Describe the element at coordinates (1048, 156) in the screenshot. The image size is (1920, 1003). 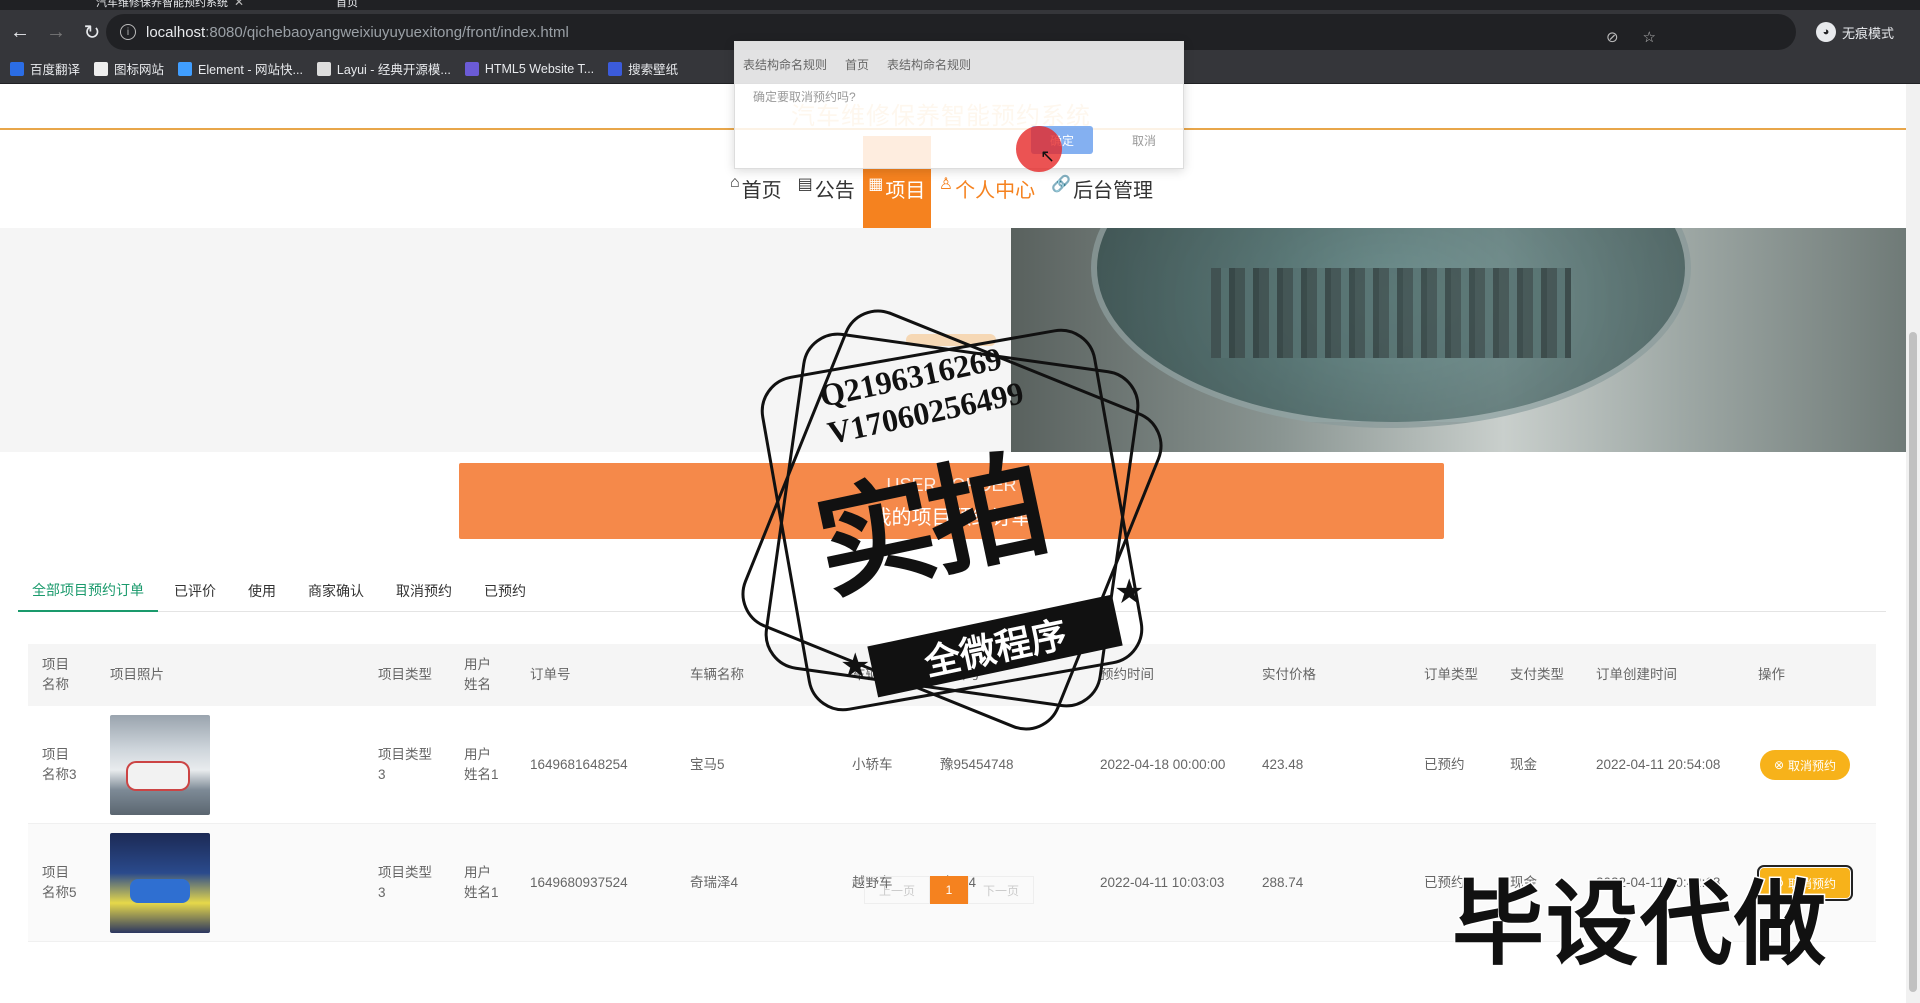
I see `mouse-cursor-icon: ↖` at that location.